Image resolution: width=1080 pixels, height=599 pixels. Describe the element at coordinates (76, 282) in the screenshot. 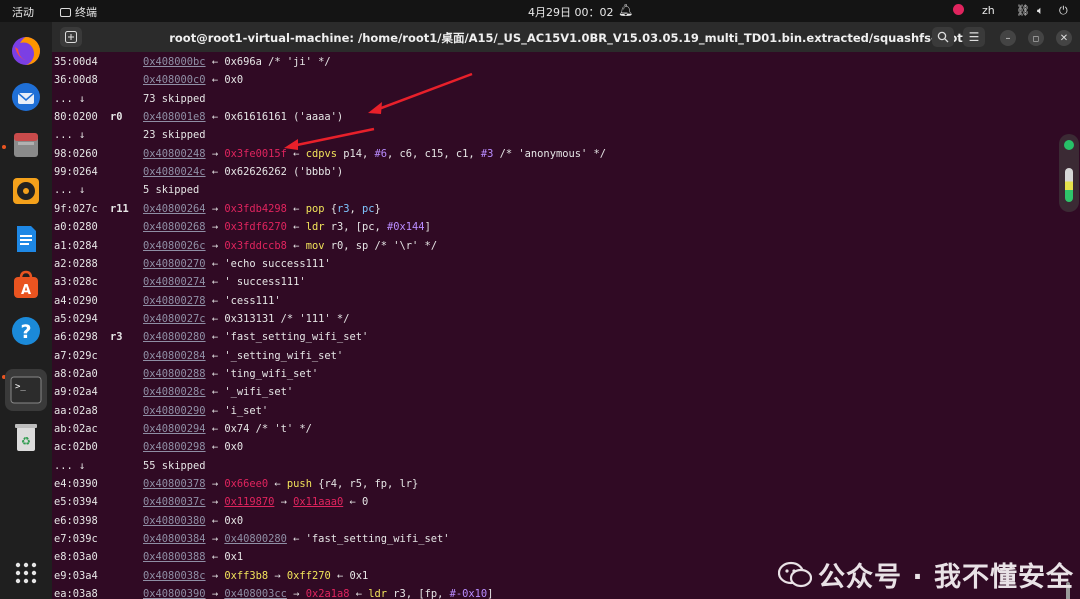

I see `line-offset: a3:028c` at that location.